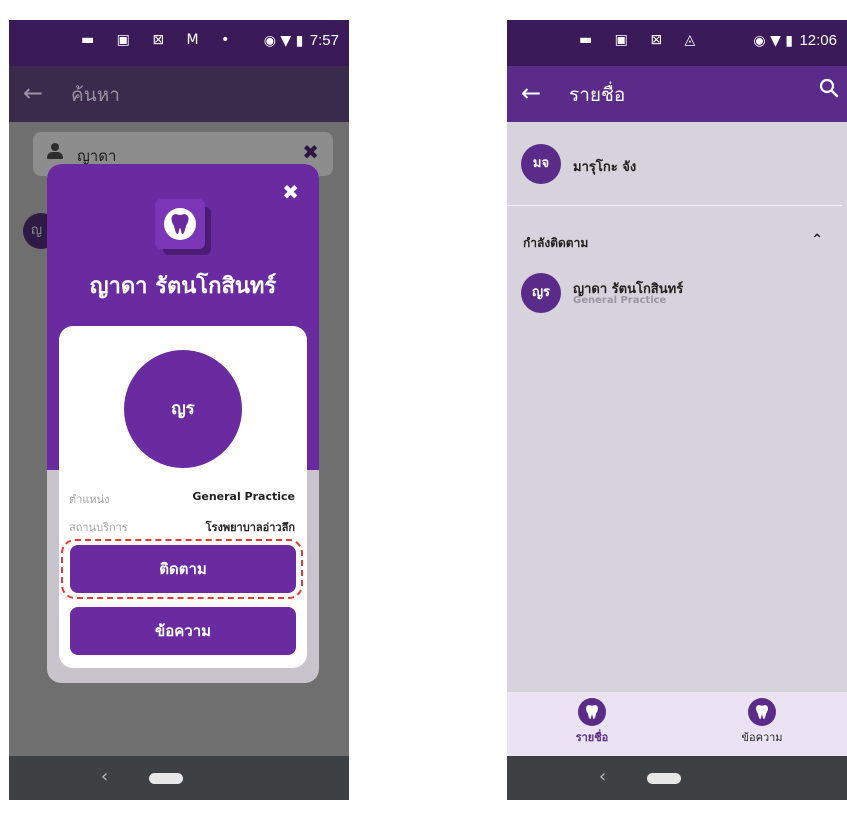  Describe the element at coordinates (310, 152) in the screenshot. I see `clear-icon: ✖` at that location.